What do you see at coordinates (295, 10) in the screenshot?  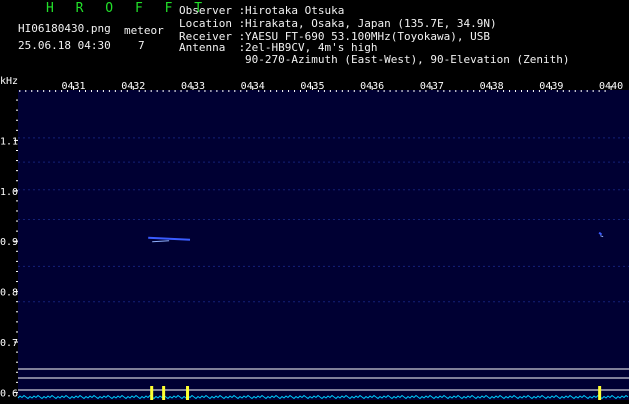 I see `observer-value: Hirotaka Otsuka` at bounding box center [295, 10].